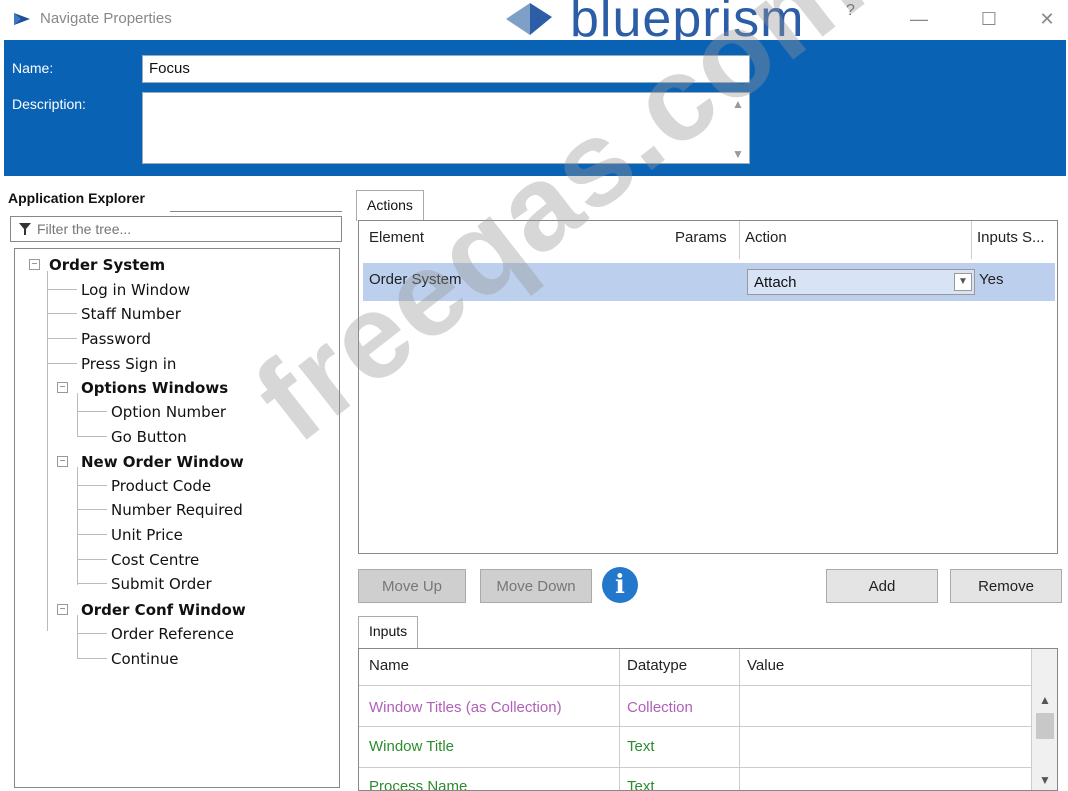  What do you see at coordinates (536, 586) in the screenshot?
I see `move-down-button: Move Down` at bounding box center [536, 586].